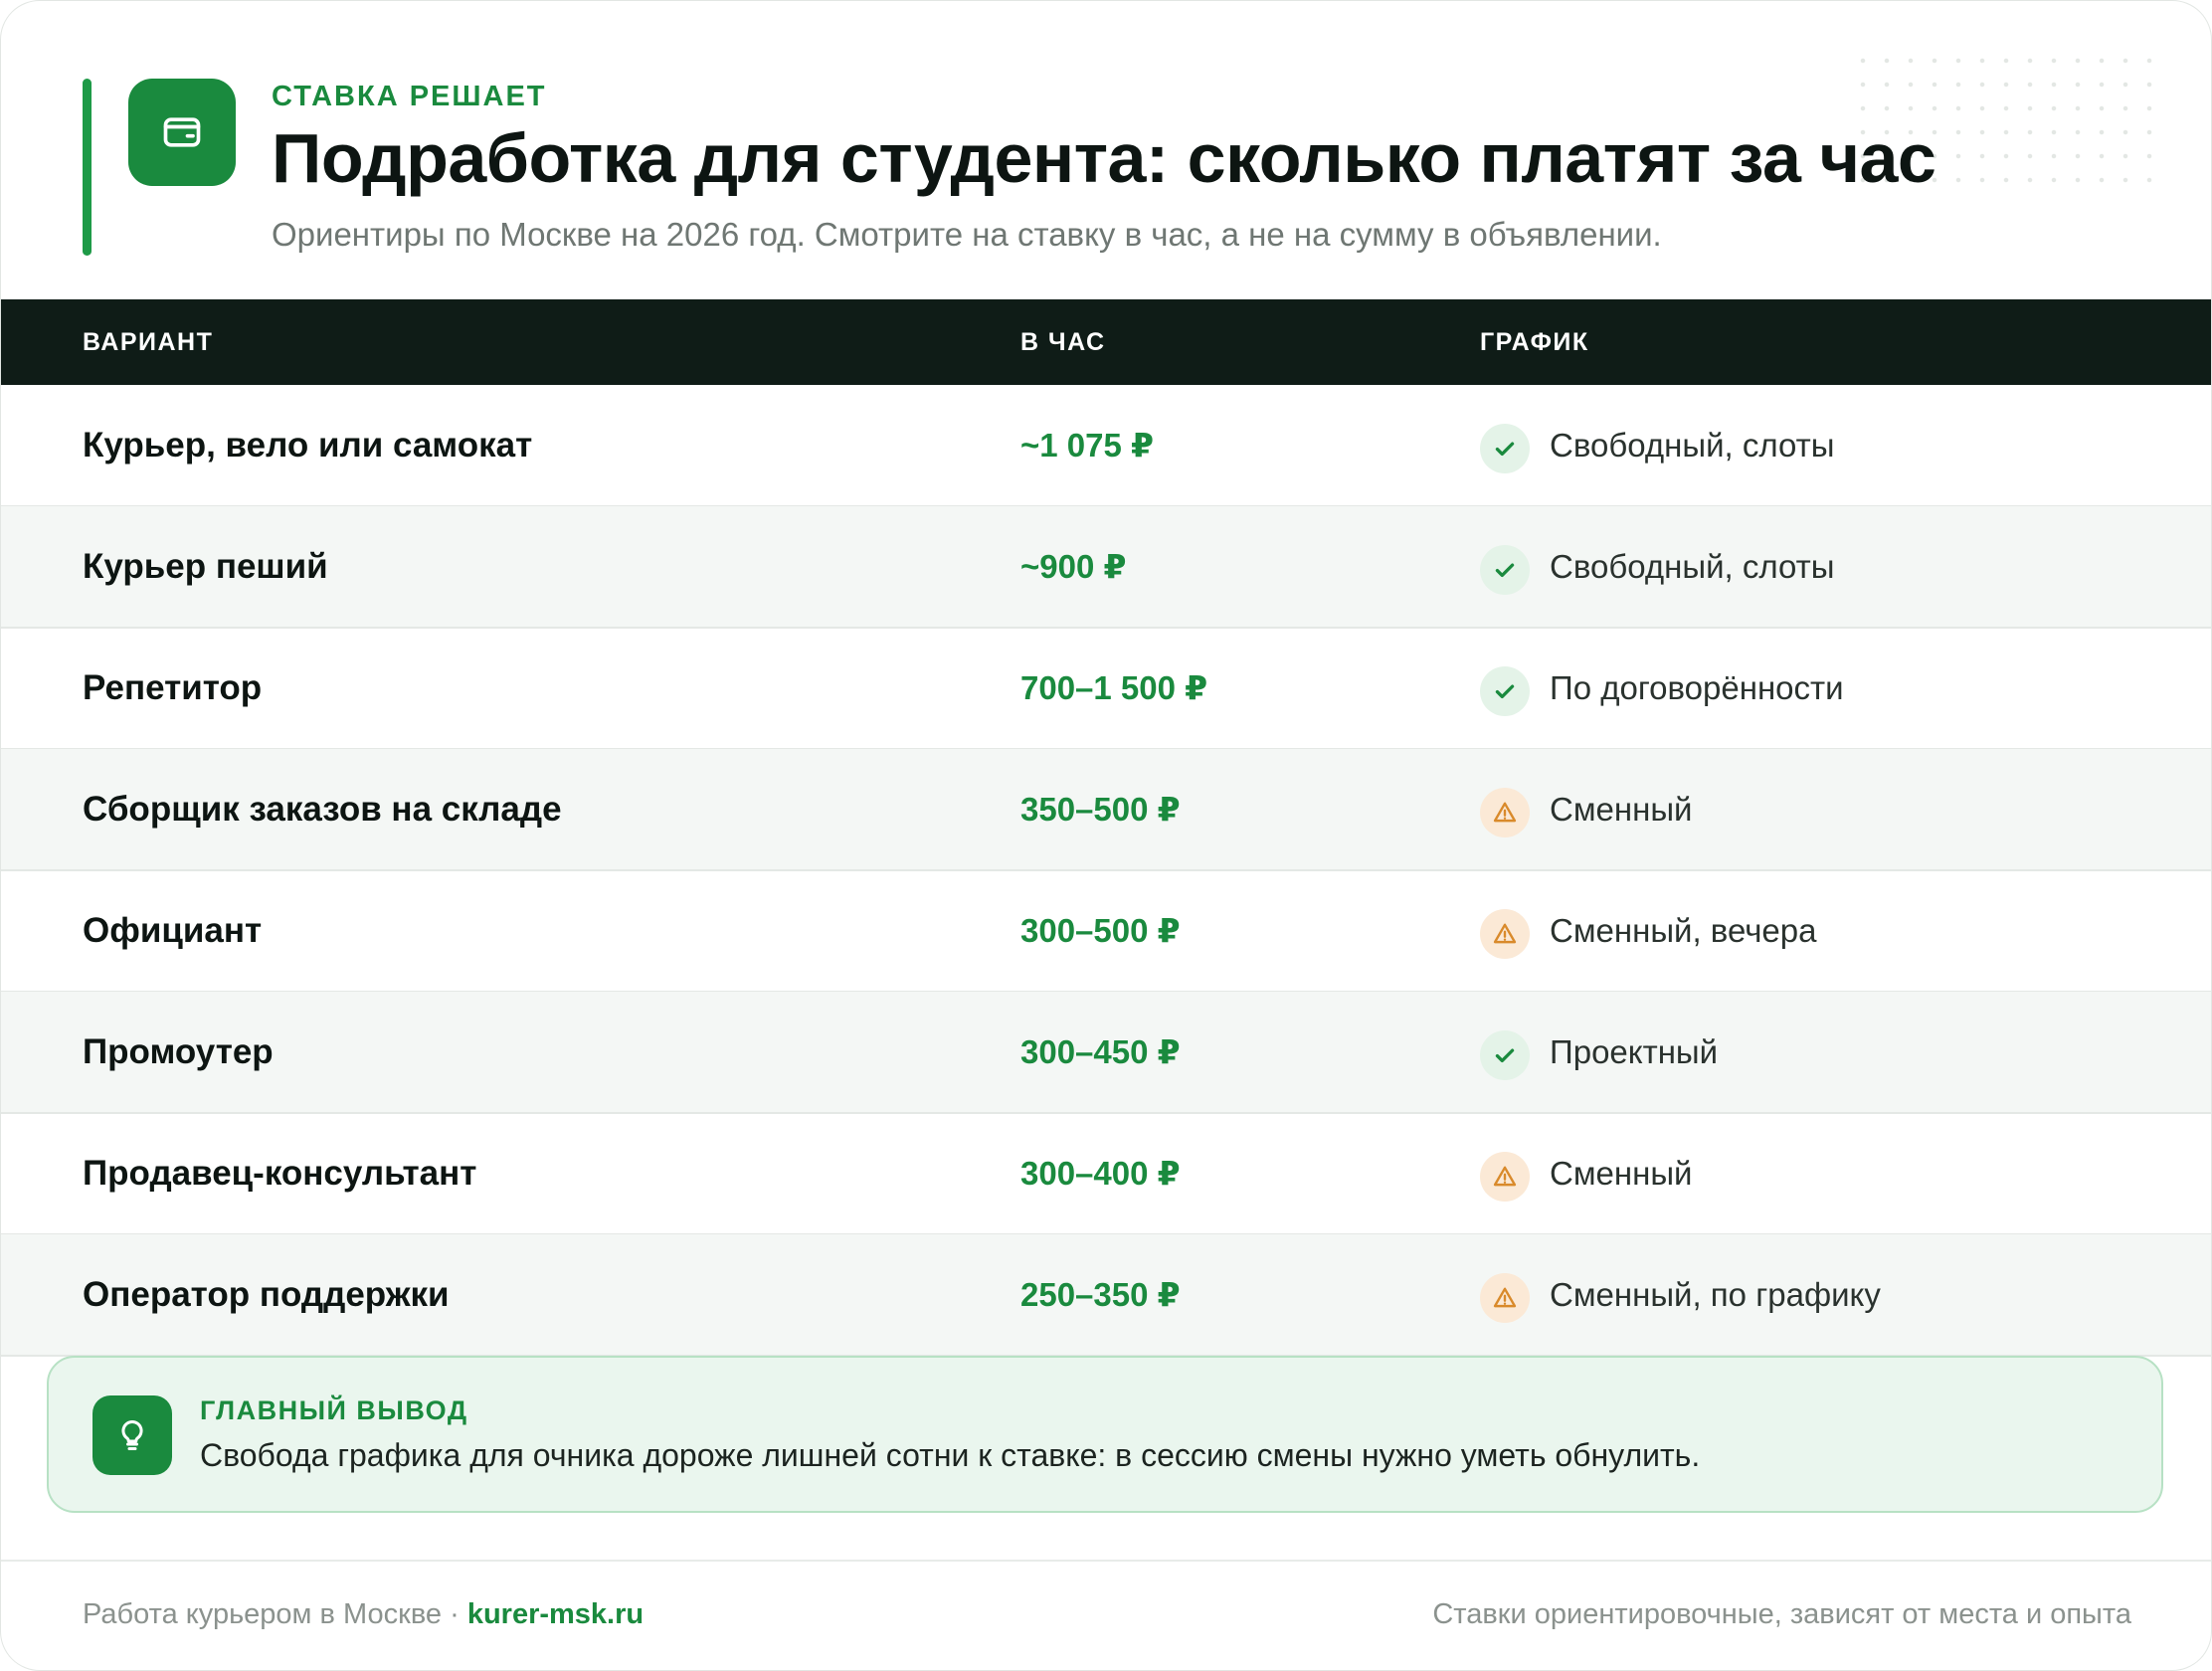 Image resolution: width=2212 pixels, height=1671 pixels. I want to click on column-header-schedule: ГРАФИК, so click(1534, 342).